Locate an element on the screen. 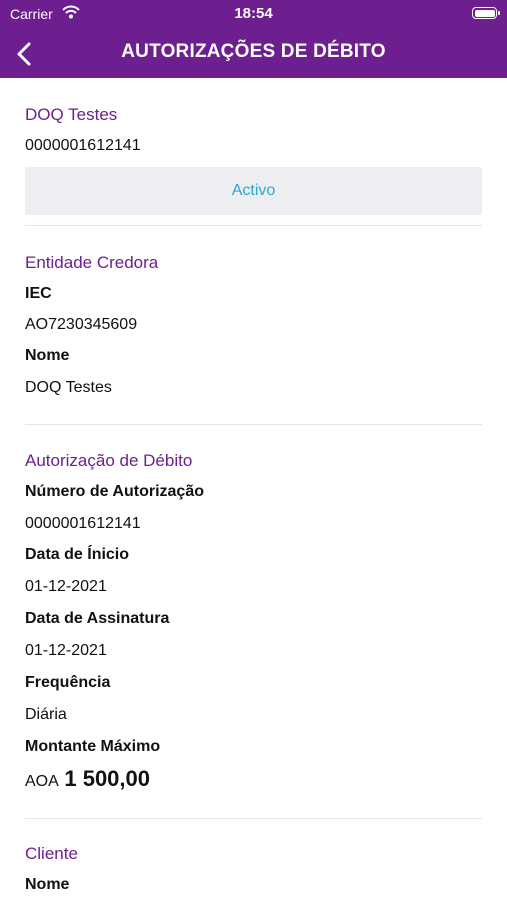 The width and height of the screenshot is (507, 900). creditor-name-value: DOQ Testes is located at coordinates (68, 387).